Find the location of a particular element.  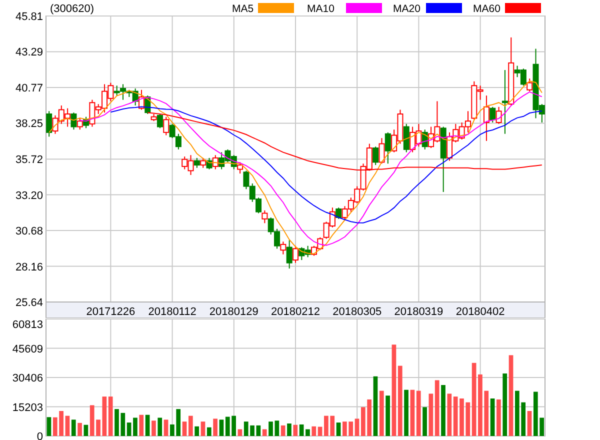

axis-label: 43.29 is located at coordinates (29, 52).